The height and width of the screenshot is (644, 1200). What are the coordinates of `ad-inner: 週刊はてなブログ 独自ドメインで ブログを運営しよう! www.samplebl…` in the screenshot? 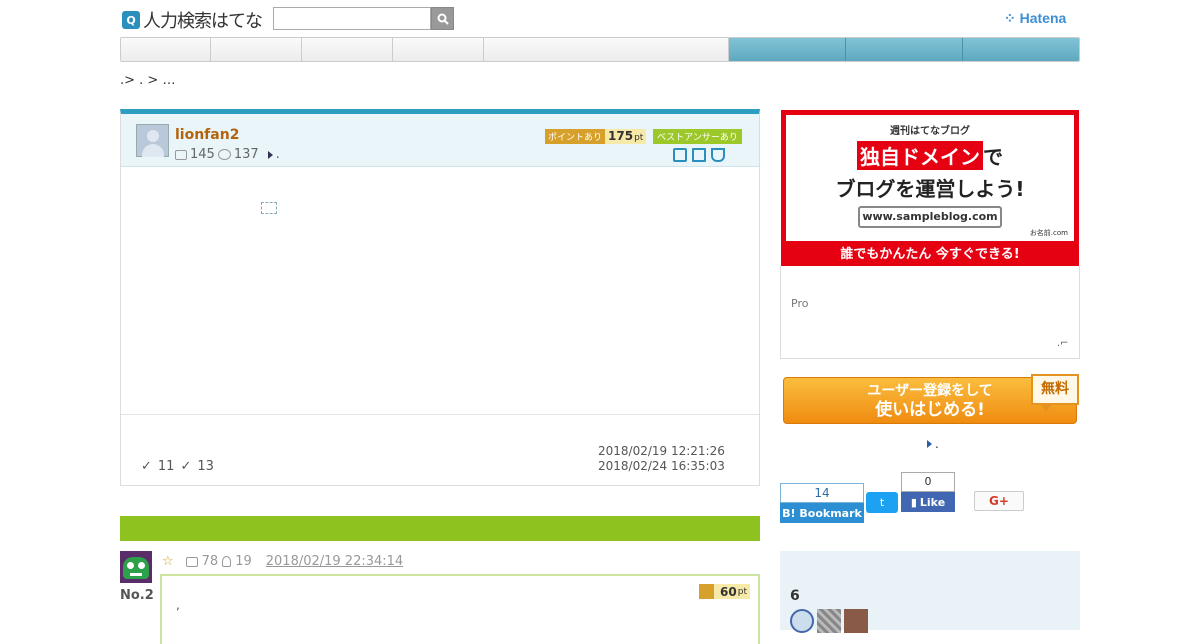 It's located at (930, 178).